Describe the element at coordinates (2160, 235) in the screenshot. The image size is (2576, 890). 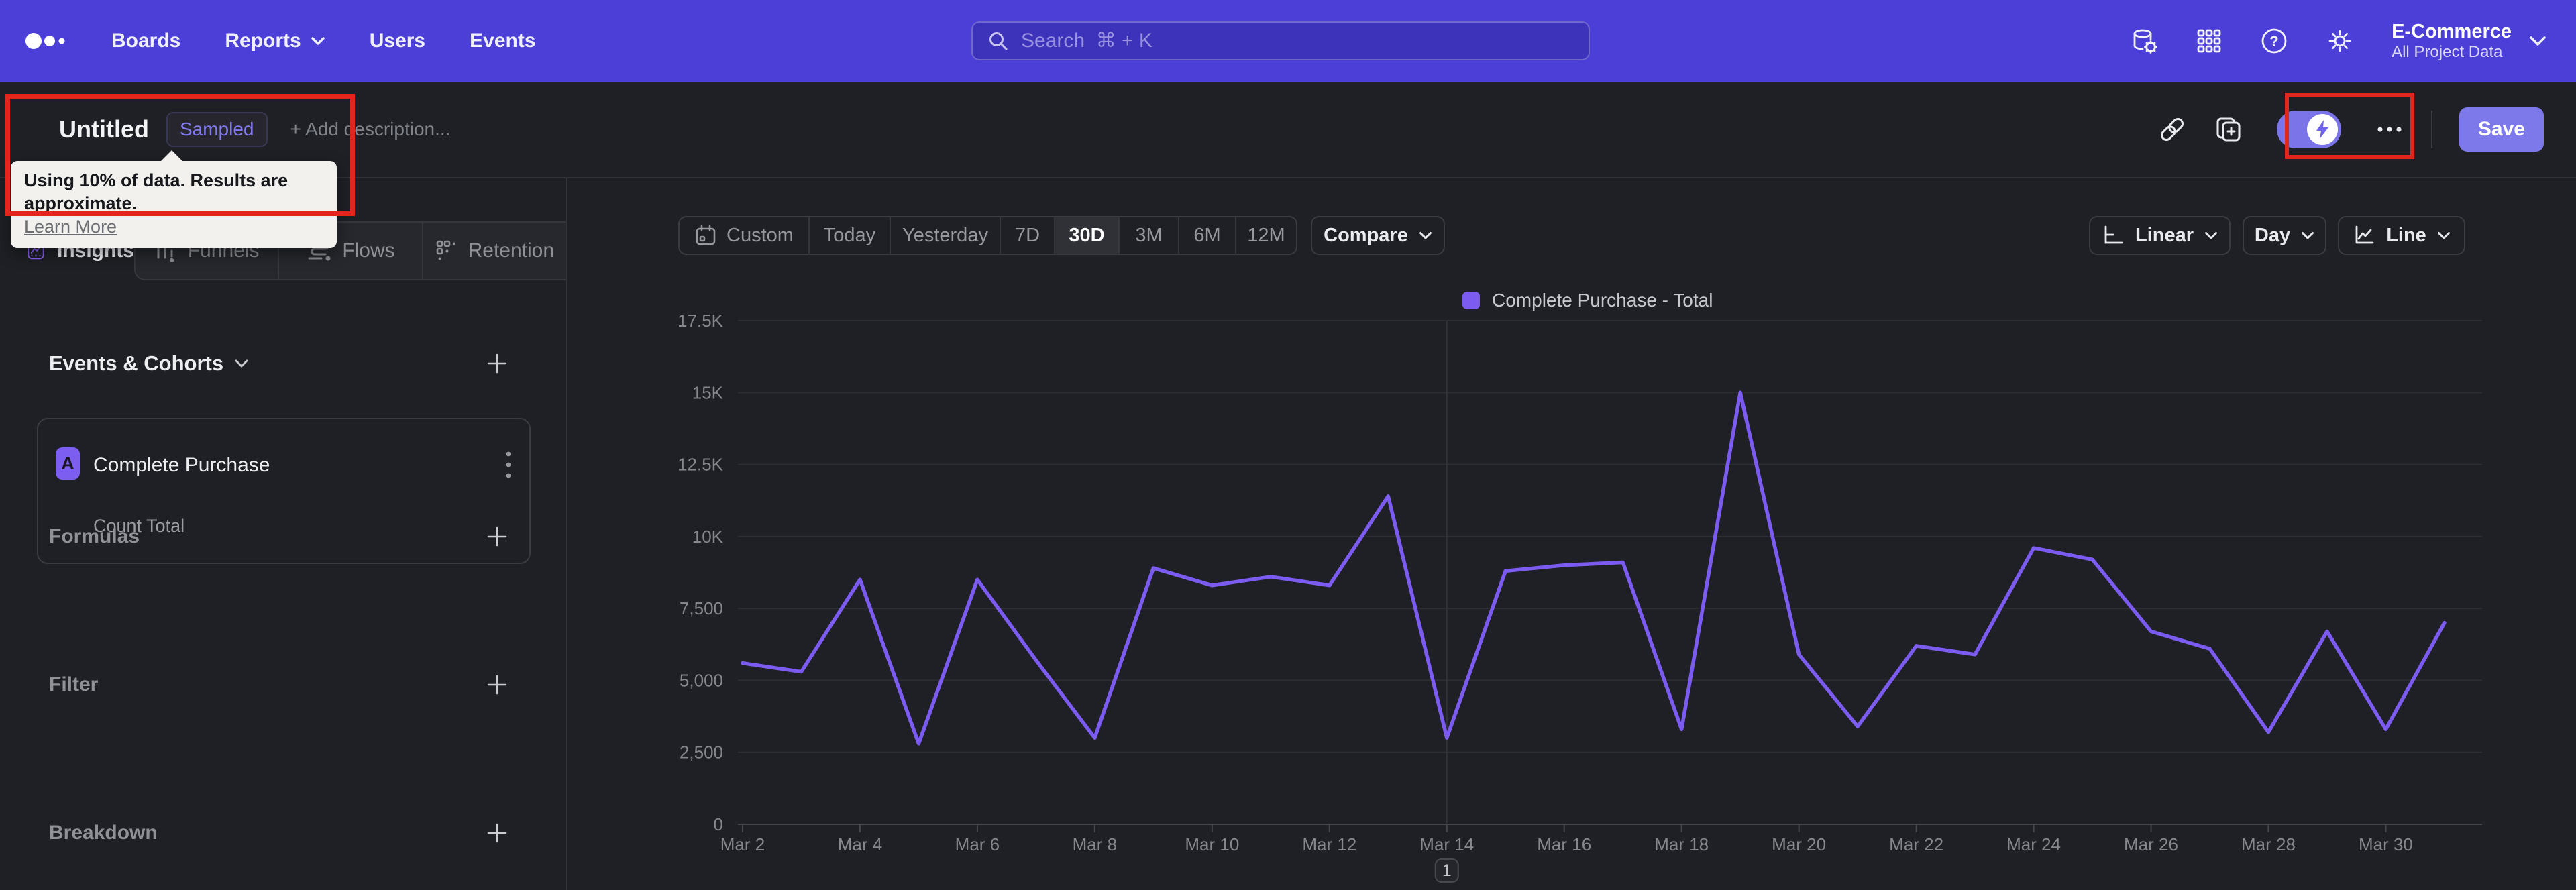
I see `scale-dropdown: Linear` at that location.